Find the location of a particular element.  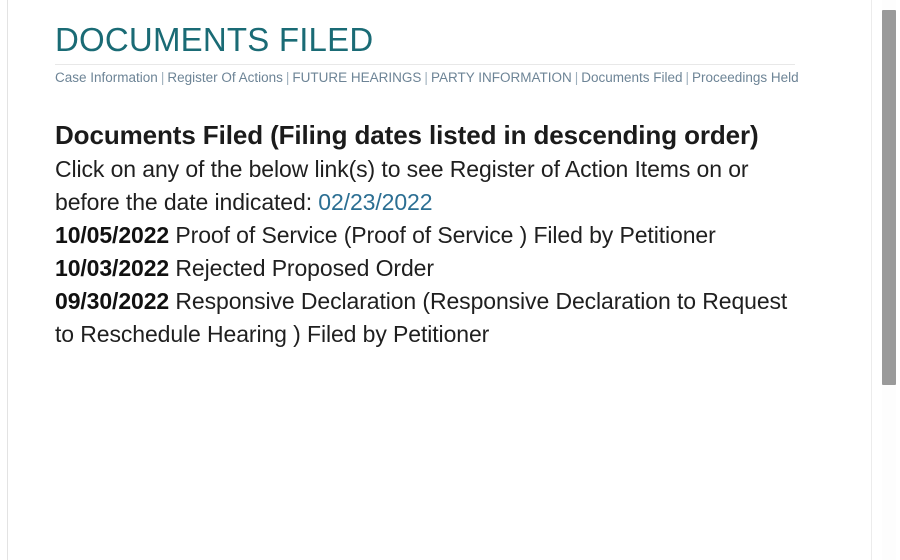

document-entry-date: 10/03/2022 is located at coordinates (112, 267).